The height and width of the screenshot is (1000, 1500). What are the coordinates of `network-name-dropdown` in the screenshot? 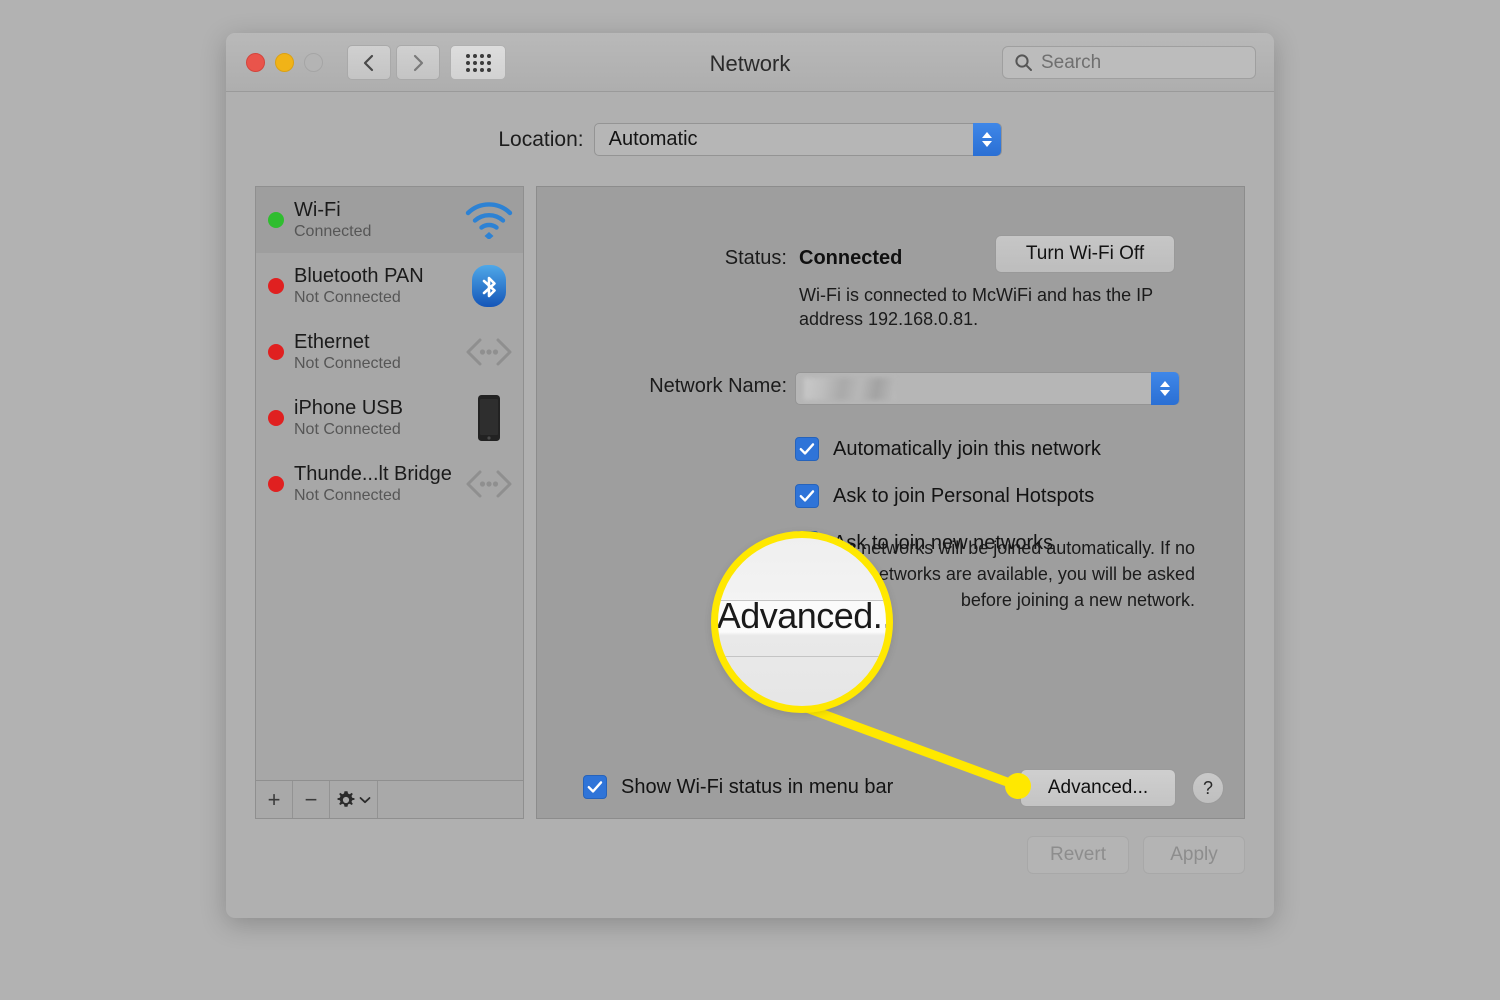 It's located at (987, 388).